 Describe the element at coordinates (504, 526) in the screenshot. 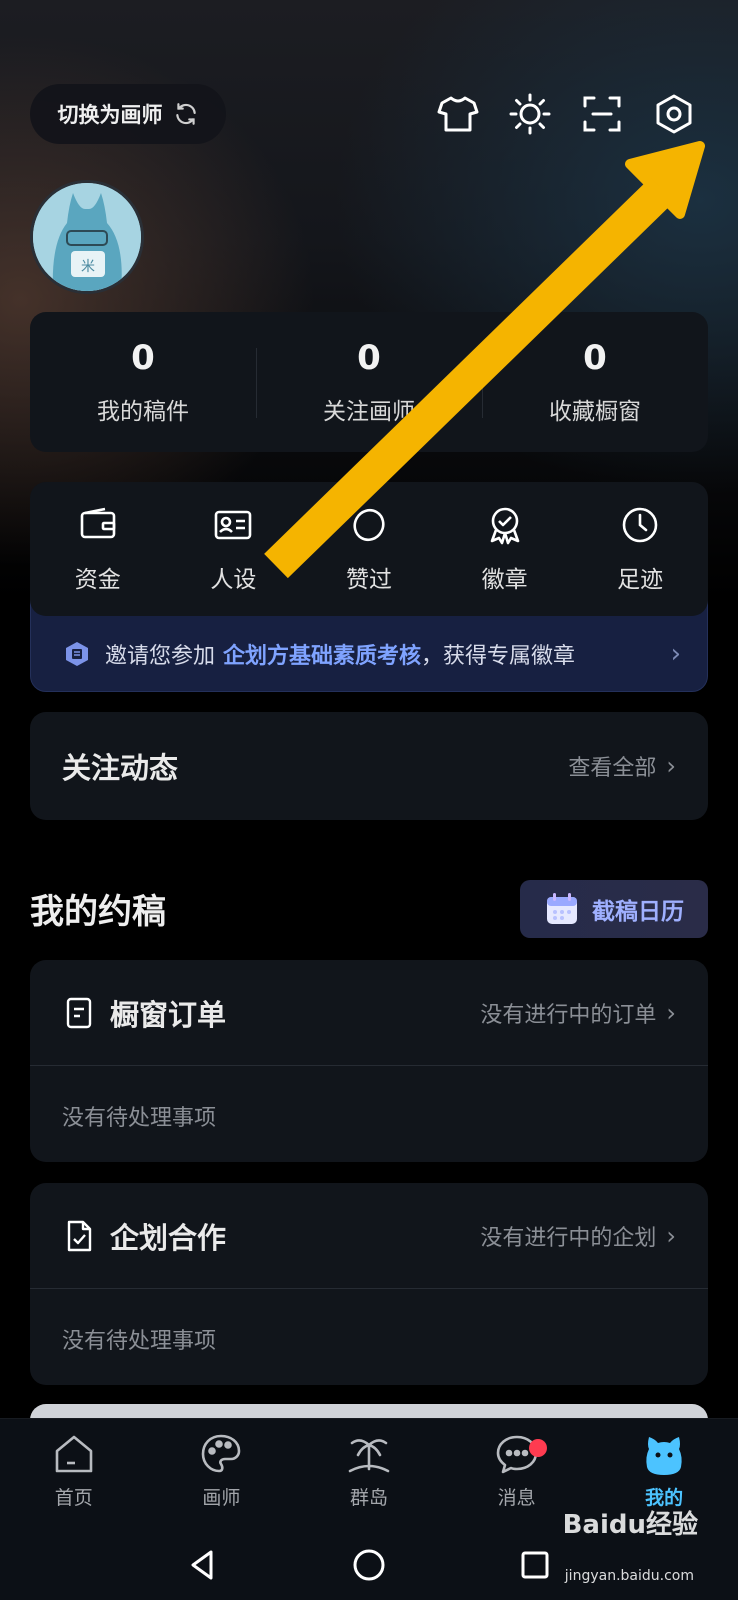

I see `badge-icon` at that location.